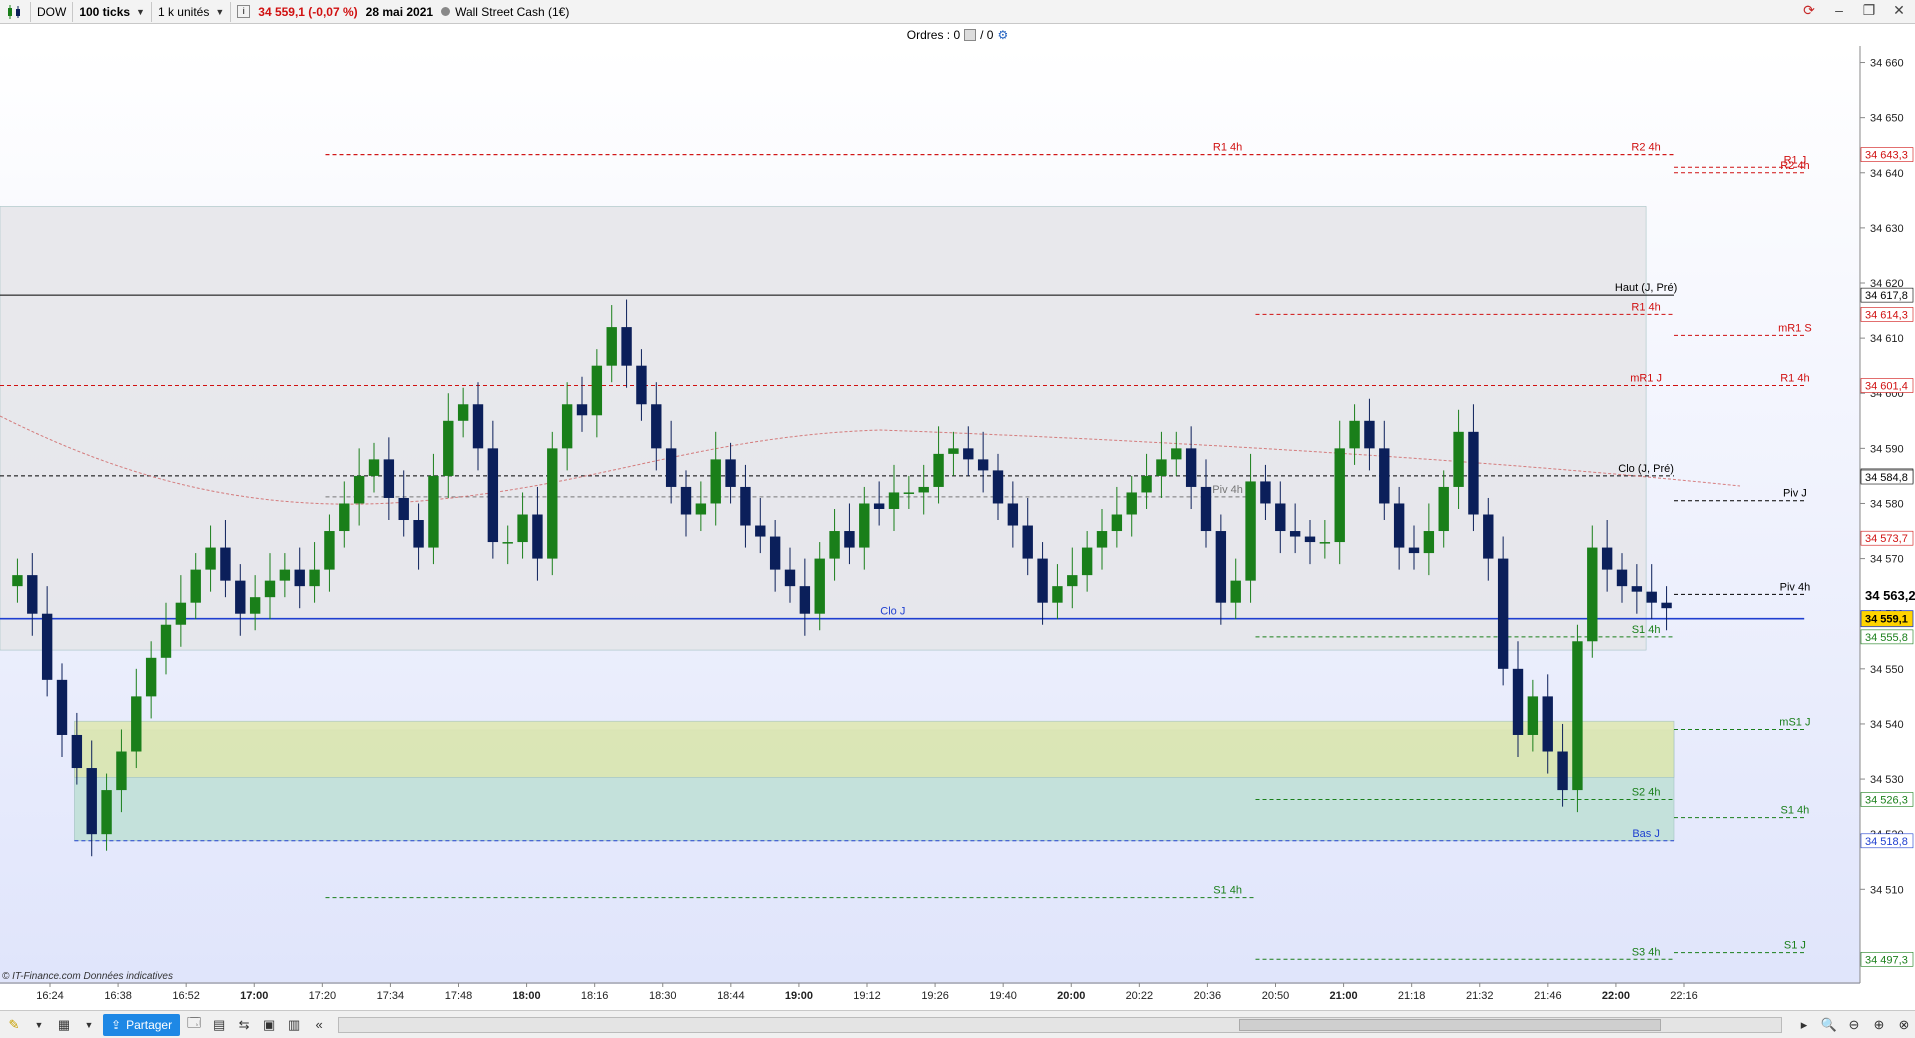  What do you see at coordinates (194, 1025) in the screenshot?
I see `alert-icon: 🗔` at bounding box center [194, 1025].